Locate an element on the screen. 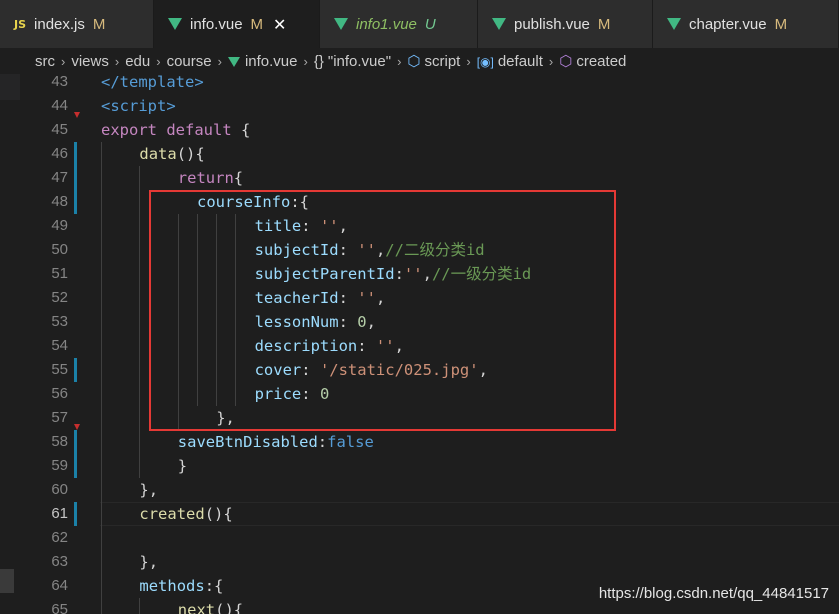  code-line: 47 return{ is located at coordinates (419, 178).